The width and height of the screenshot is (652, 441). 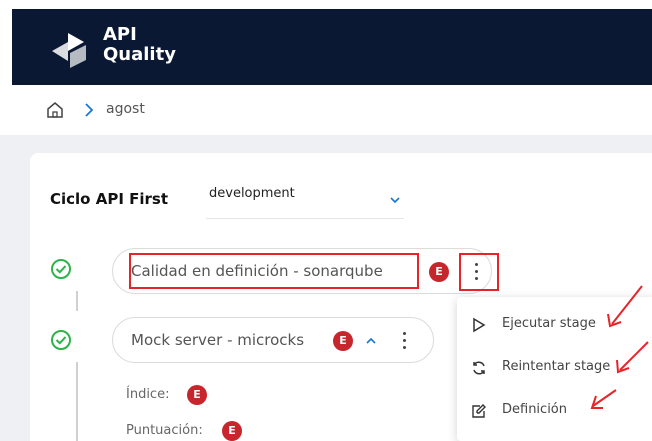 What do you see at coordinates (120, 34) in the screenshot?
I see `app-title-line1: API` at bounding box center [120, 34].